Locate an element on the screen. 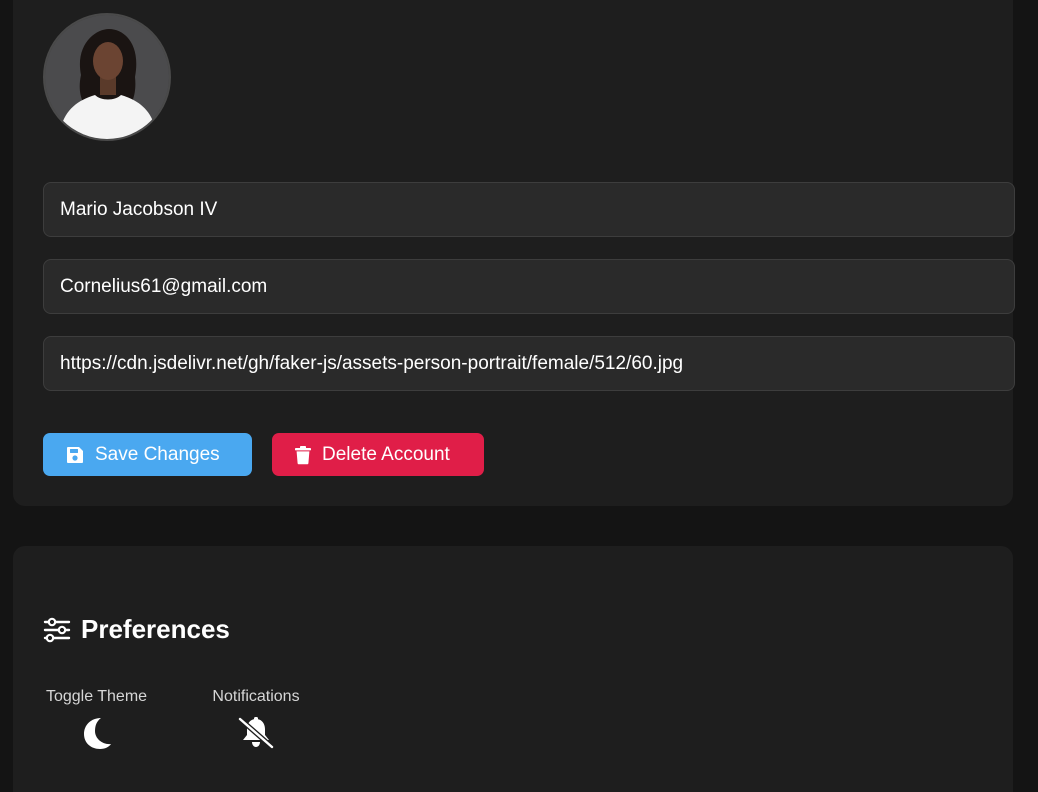  delete-account-button: Delete Account is located at coordinates (378, 454).